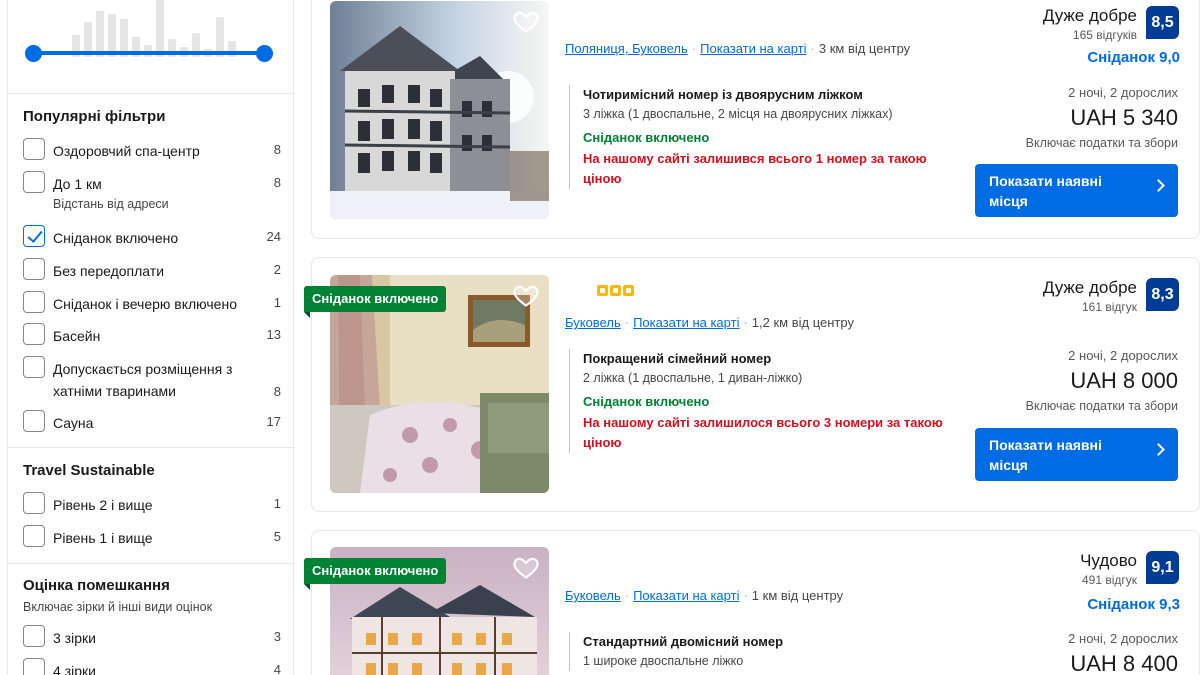  I want to click on distance-text: 1 км від центру, so click(797, 595).